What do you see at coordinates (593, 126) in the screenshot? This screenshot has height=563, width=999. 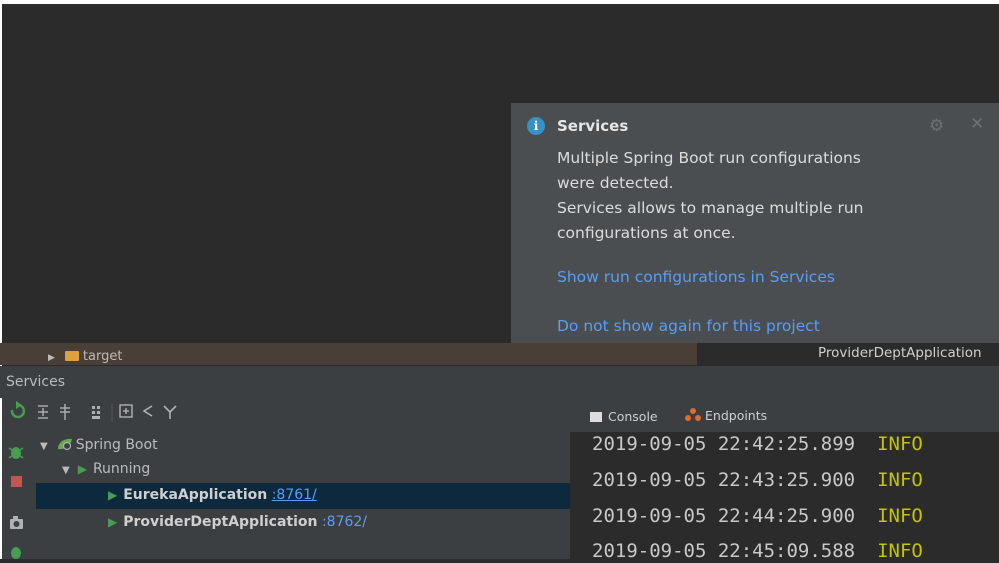 I see `notification-title: Services` at bounding box center [593, 126].